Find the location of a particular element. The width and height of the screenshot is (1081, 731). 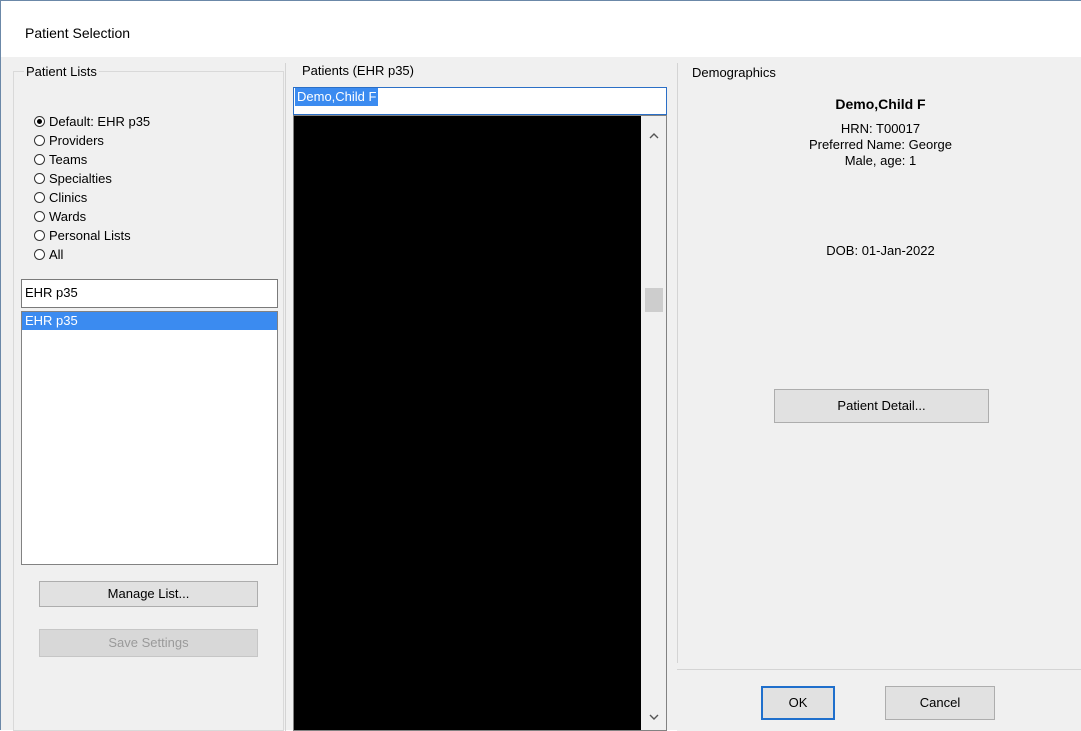

patient-lists-listbox: EHR p35 is located at coordinates (149, 438).